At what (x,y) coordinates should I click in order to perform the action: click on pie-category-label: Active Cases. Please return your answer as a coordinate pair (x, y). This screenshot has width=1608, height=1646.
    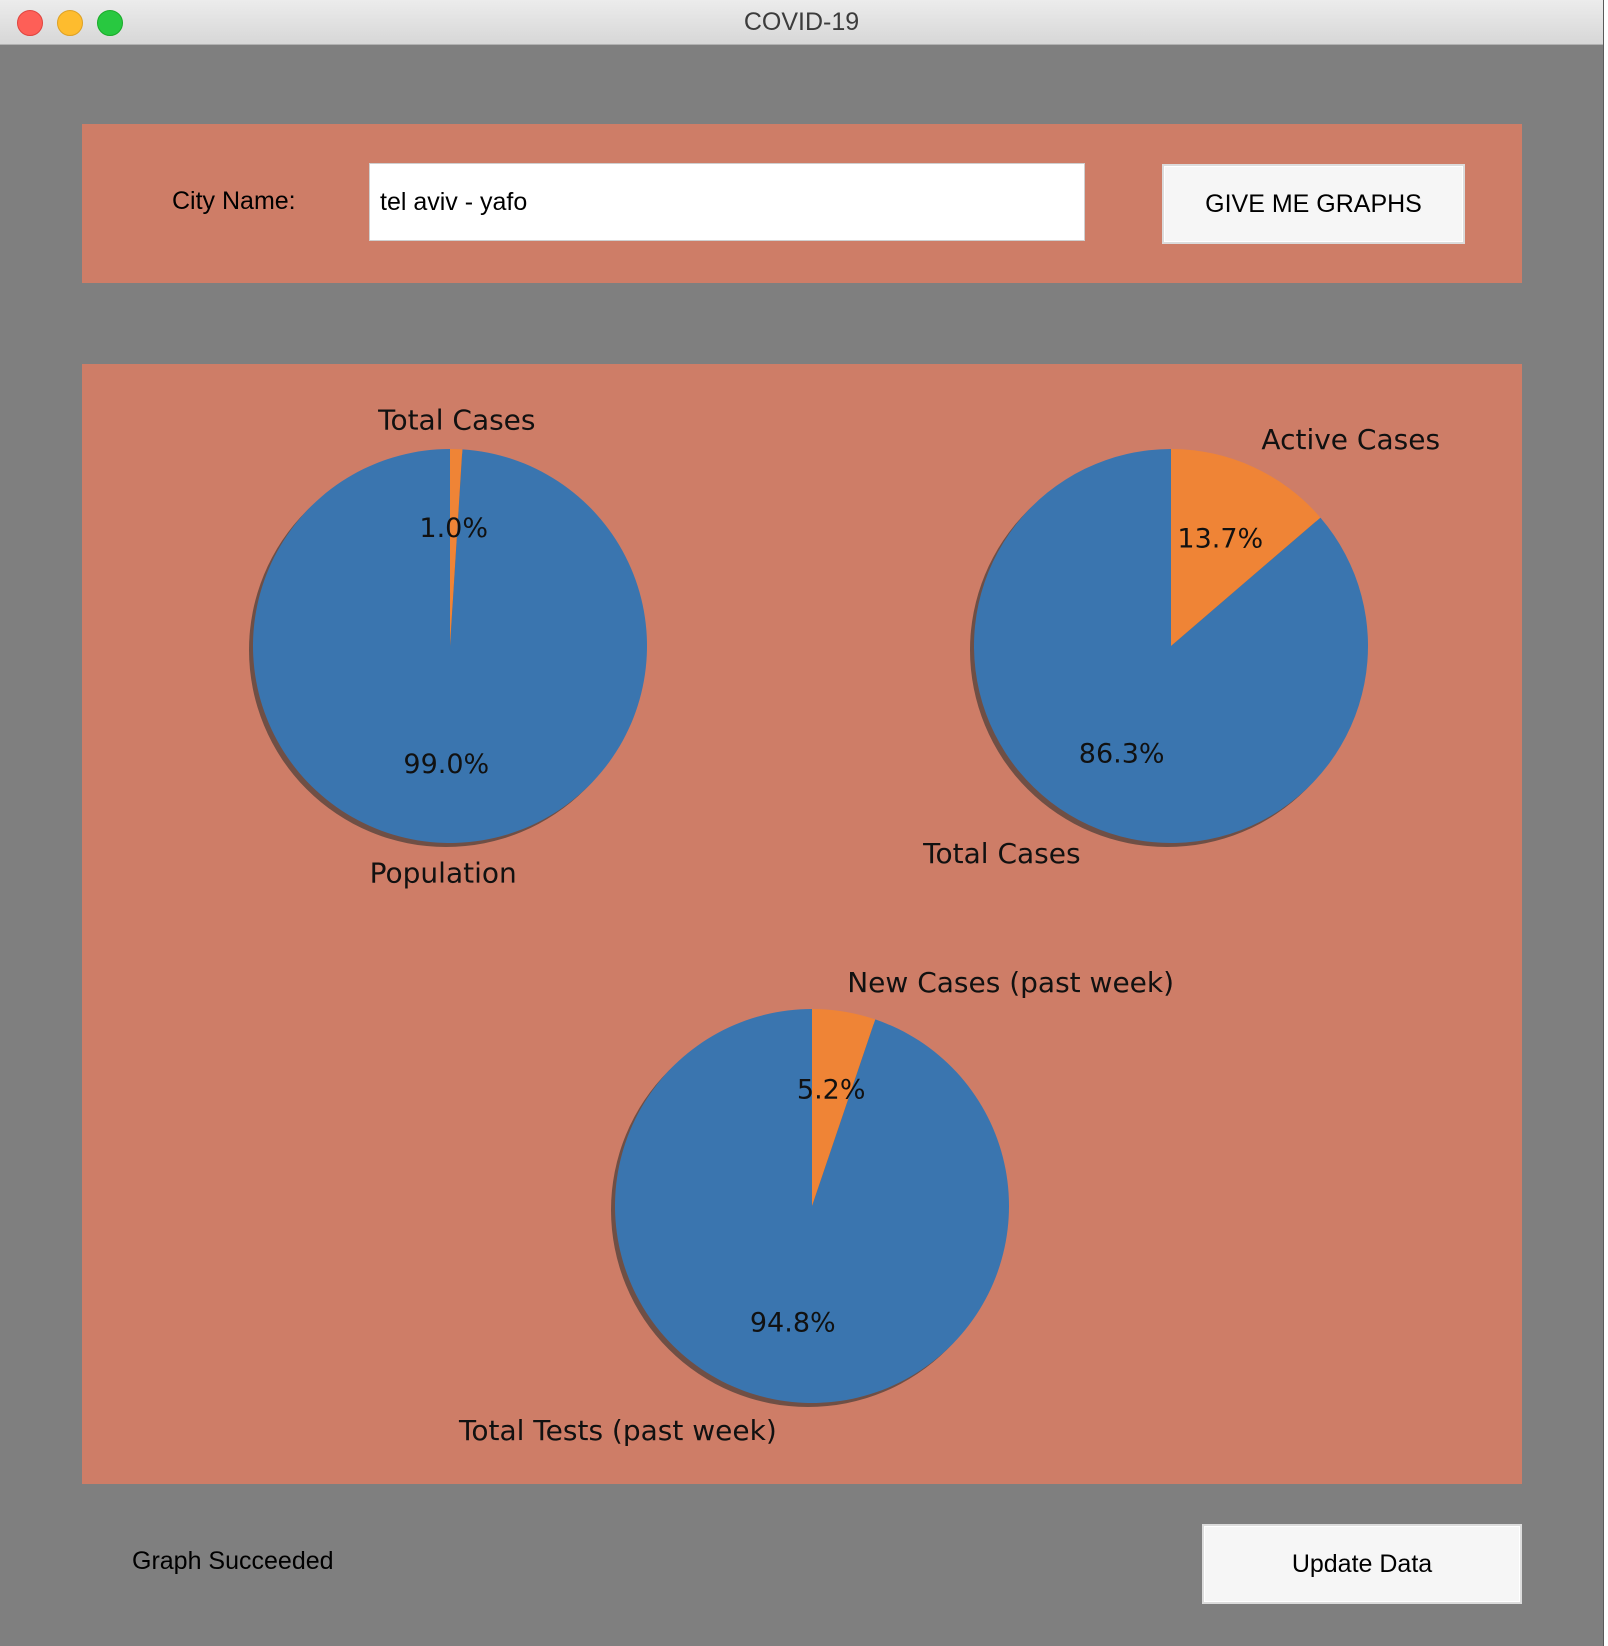
    Looking at the image, I should click on (1350, 439).